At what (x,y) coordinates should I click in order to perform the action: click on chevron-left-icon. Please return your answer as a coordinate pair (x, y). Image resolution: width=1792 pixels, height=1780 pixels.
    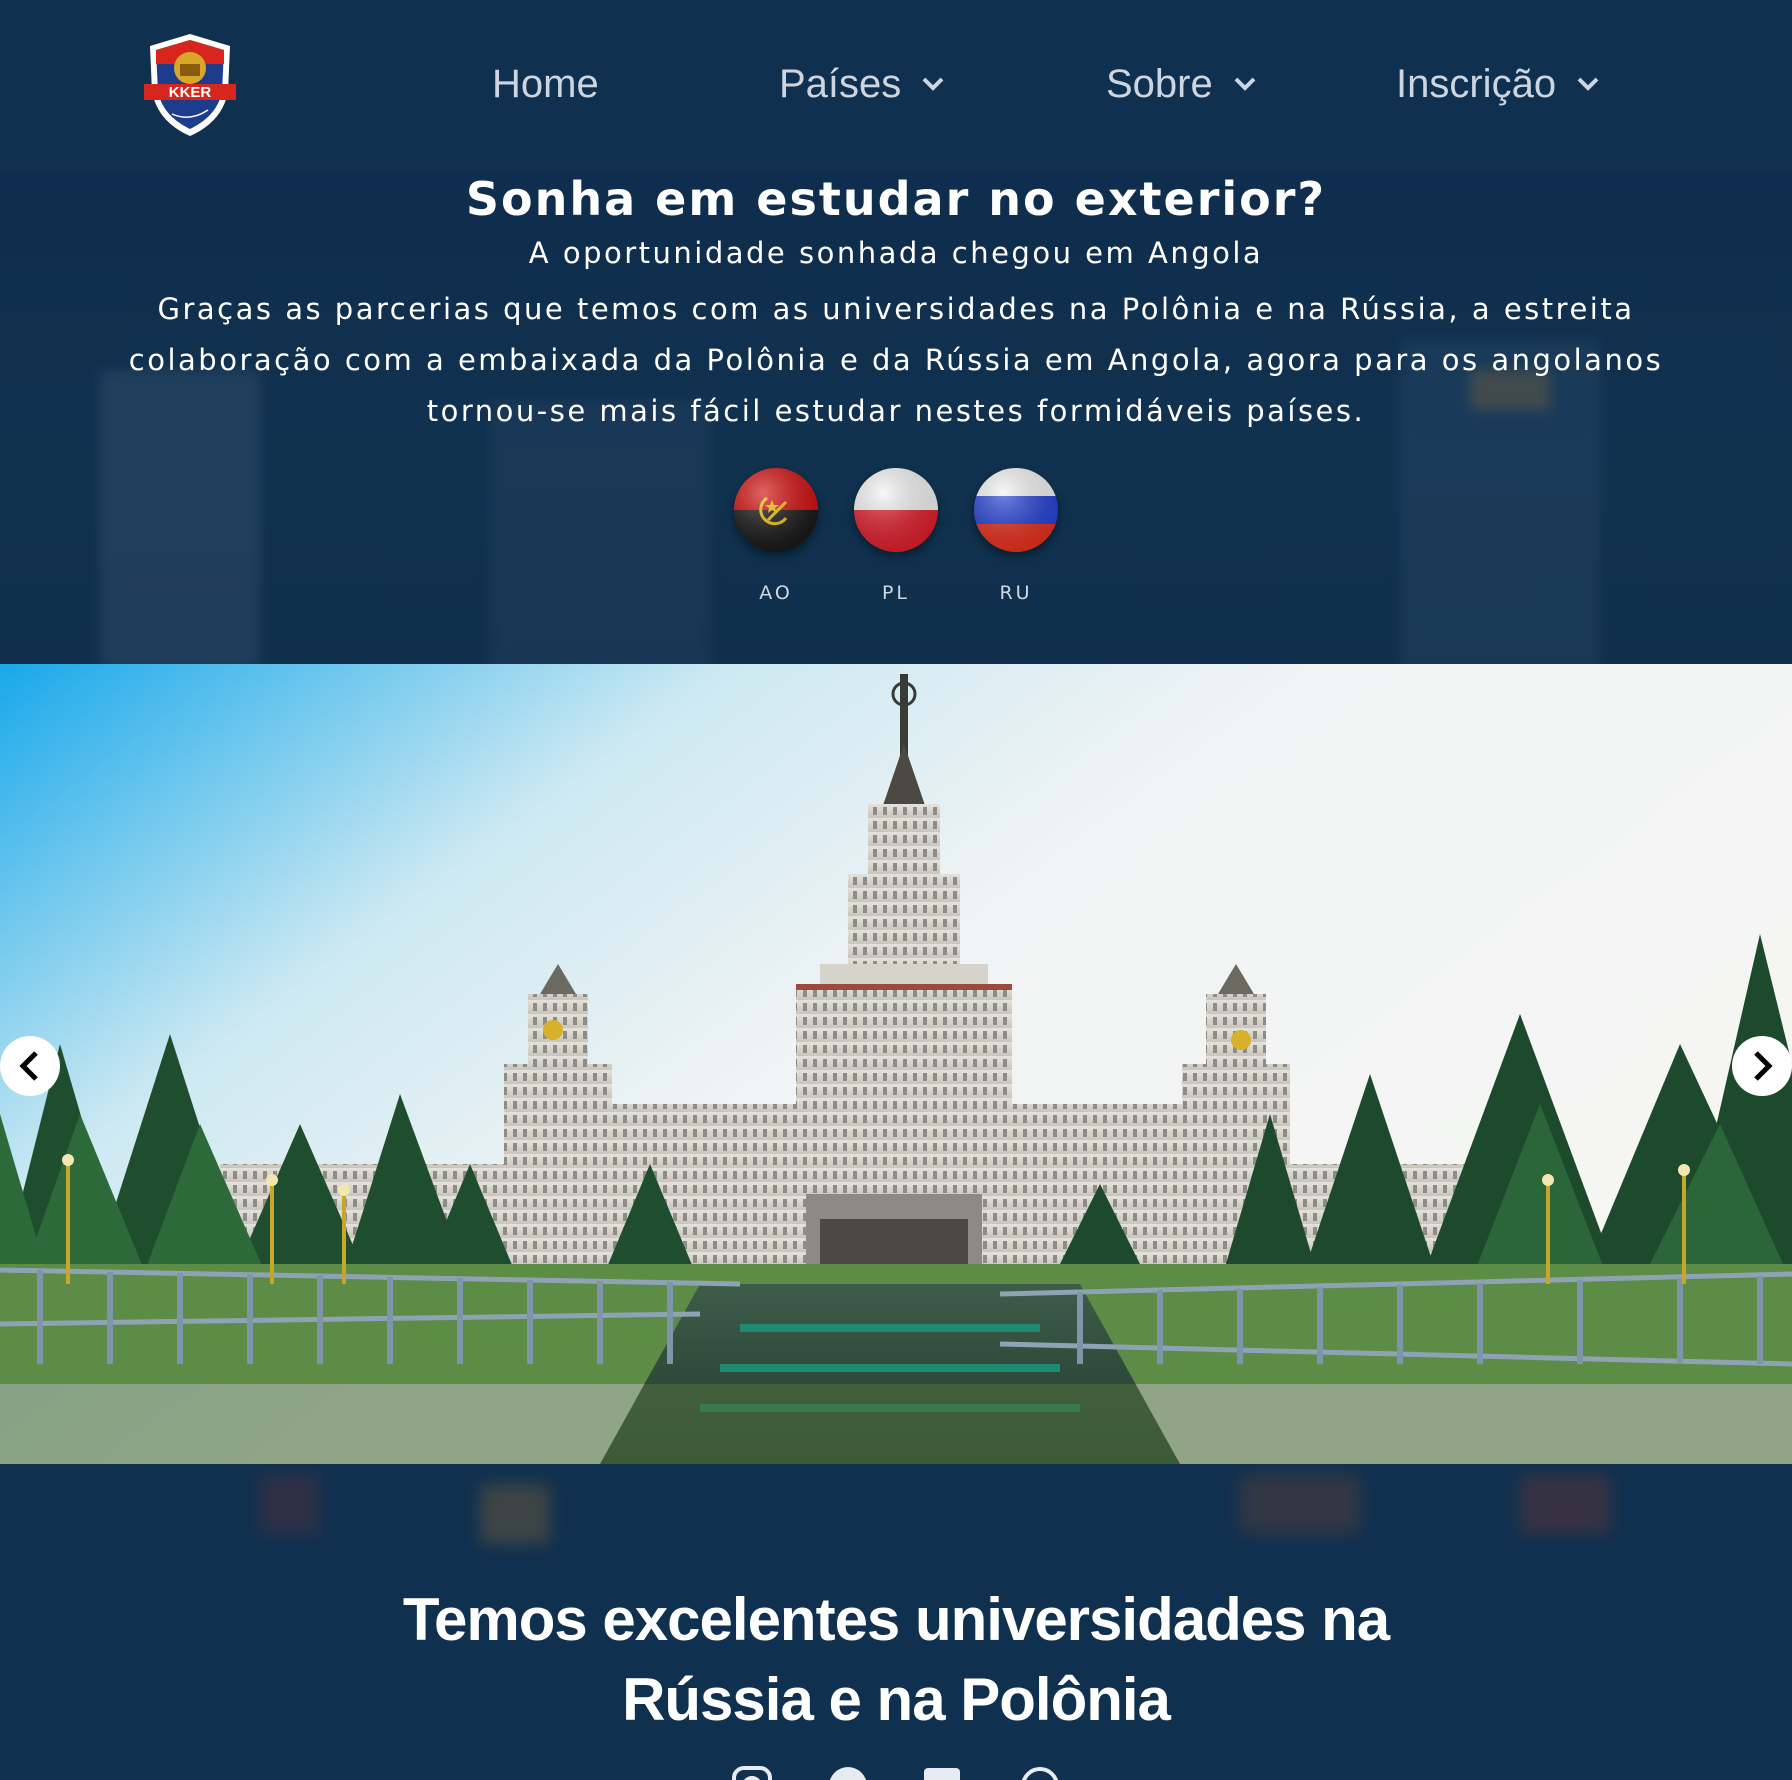
    Looking at the image, I should click on (28, 1066).